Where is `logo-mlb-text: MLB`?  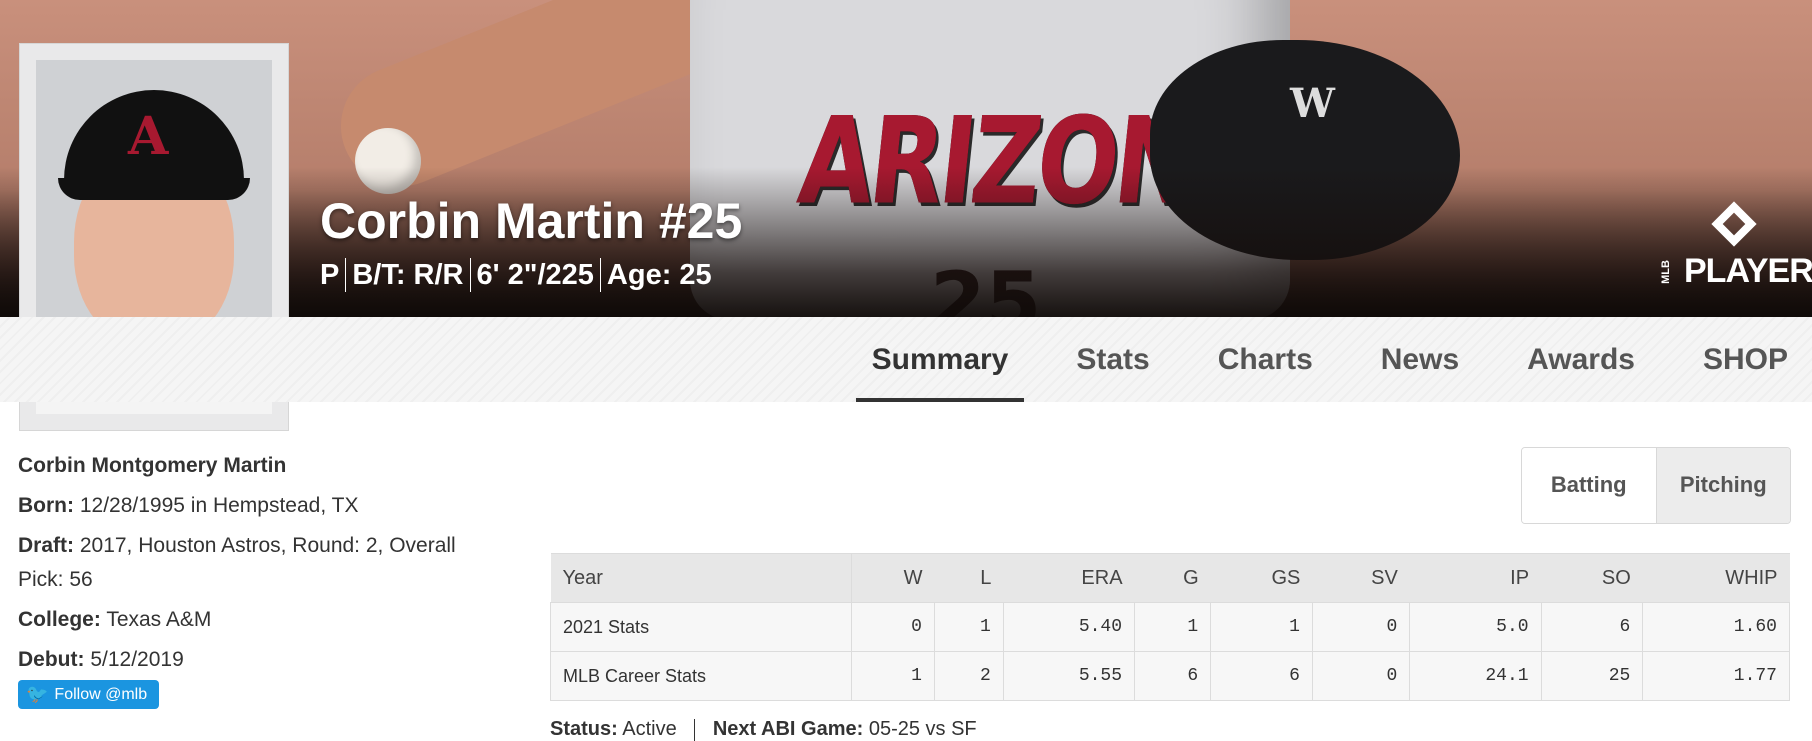
logo-mlb-text: MLB is located at coordinates (1665, 272).